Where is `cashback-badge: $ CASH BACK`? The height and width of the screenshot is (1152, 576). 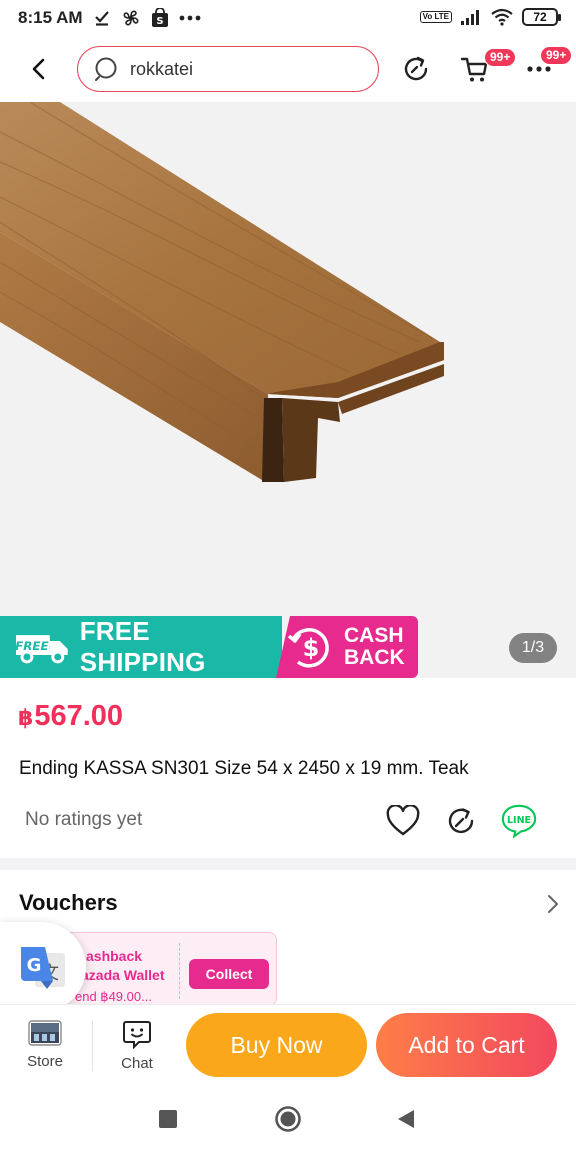
cashback-badge: $ CASH BACK is located at coordinates (347, 647).